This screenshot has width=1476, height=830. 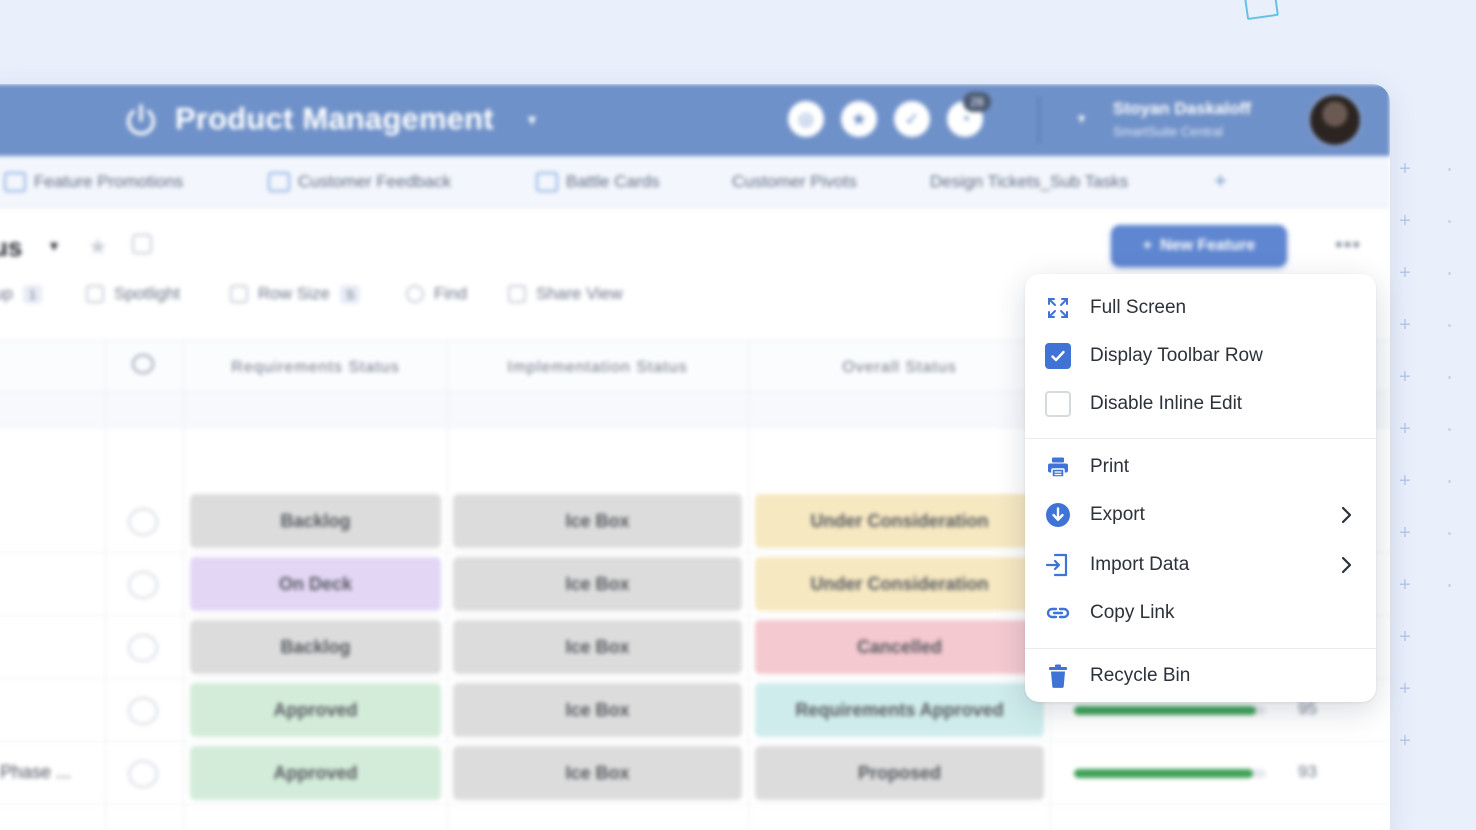 I want to click on menu-item-full-screen: Full Screen, so click(x=1200, y=308).